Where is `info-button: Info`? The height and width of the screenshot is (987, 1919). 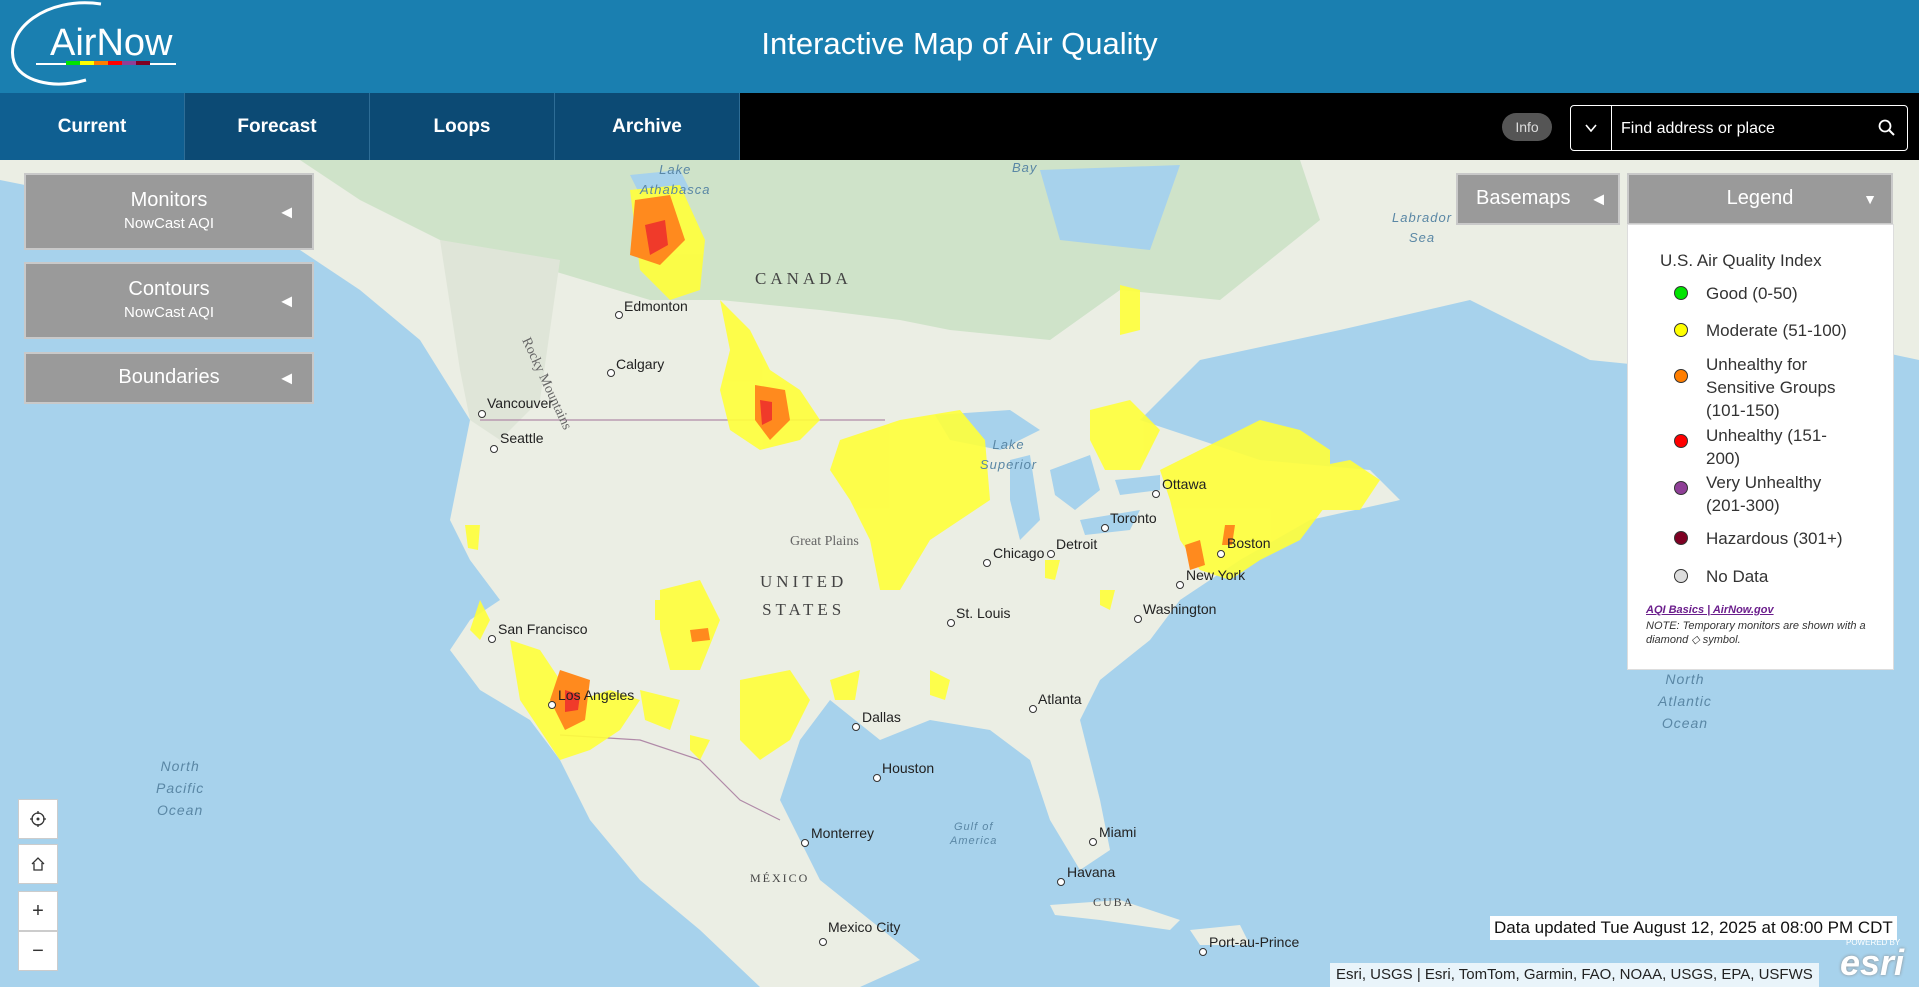 info-button: Info is located at coordinates (1527, 127).